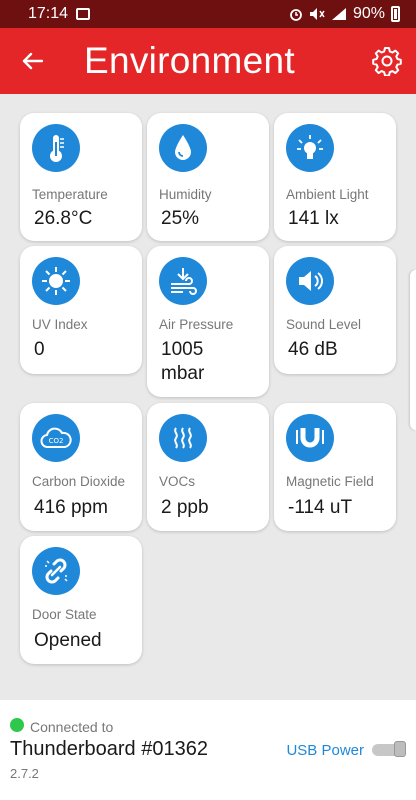  Describe the element at coordinates (313, 218) in the screenshot. I see `tile-value: 141 lx` at that location.